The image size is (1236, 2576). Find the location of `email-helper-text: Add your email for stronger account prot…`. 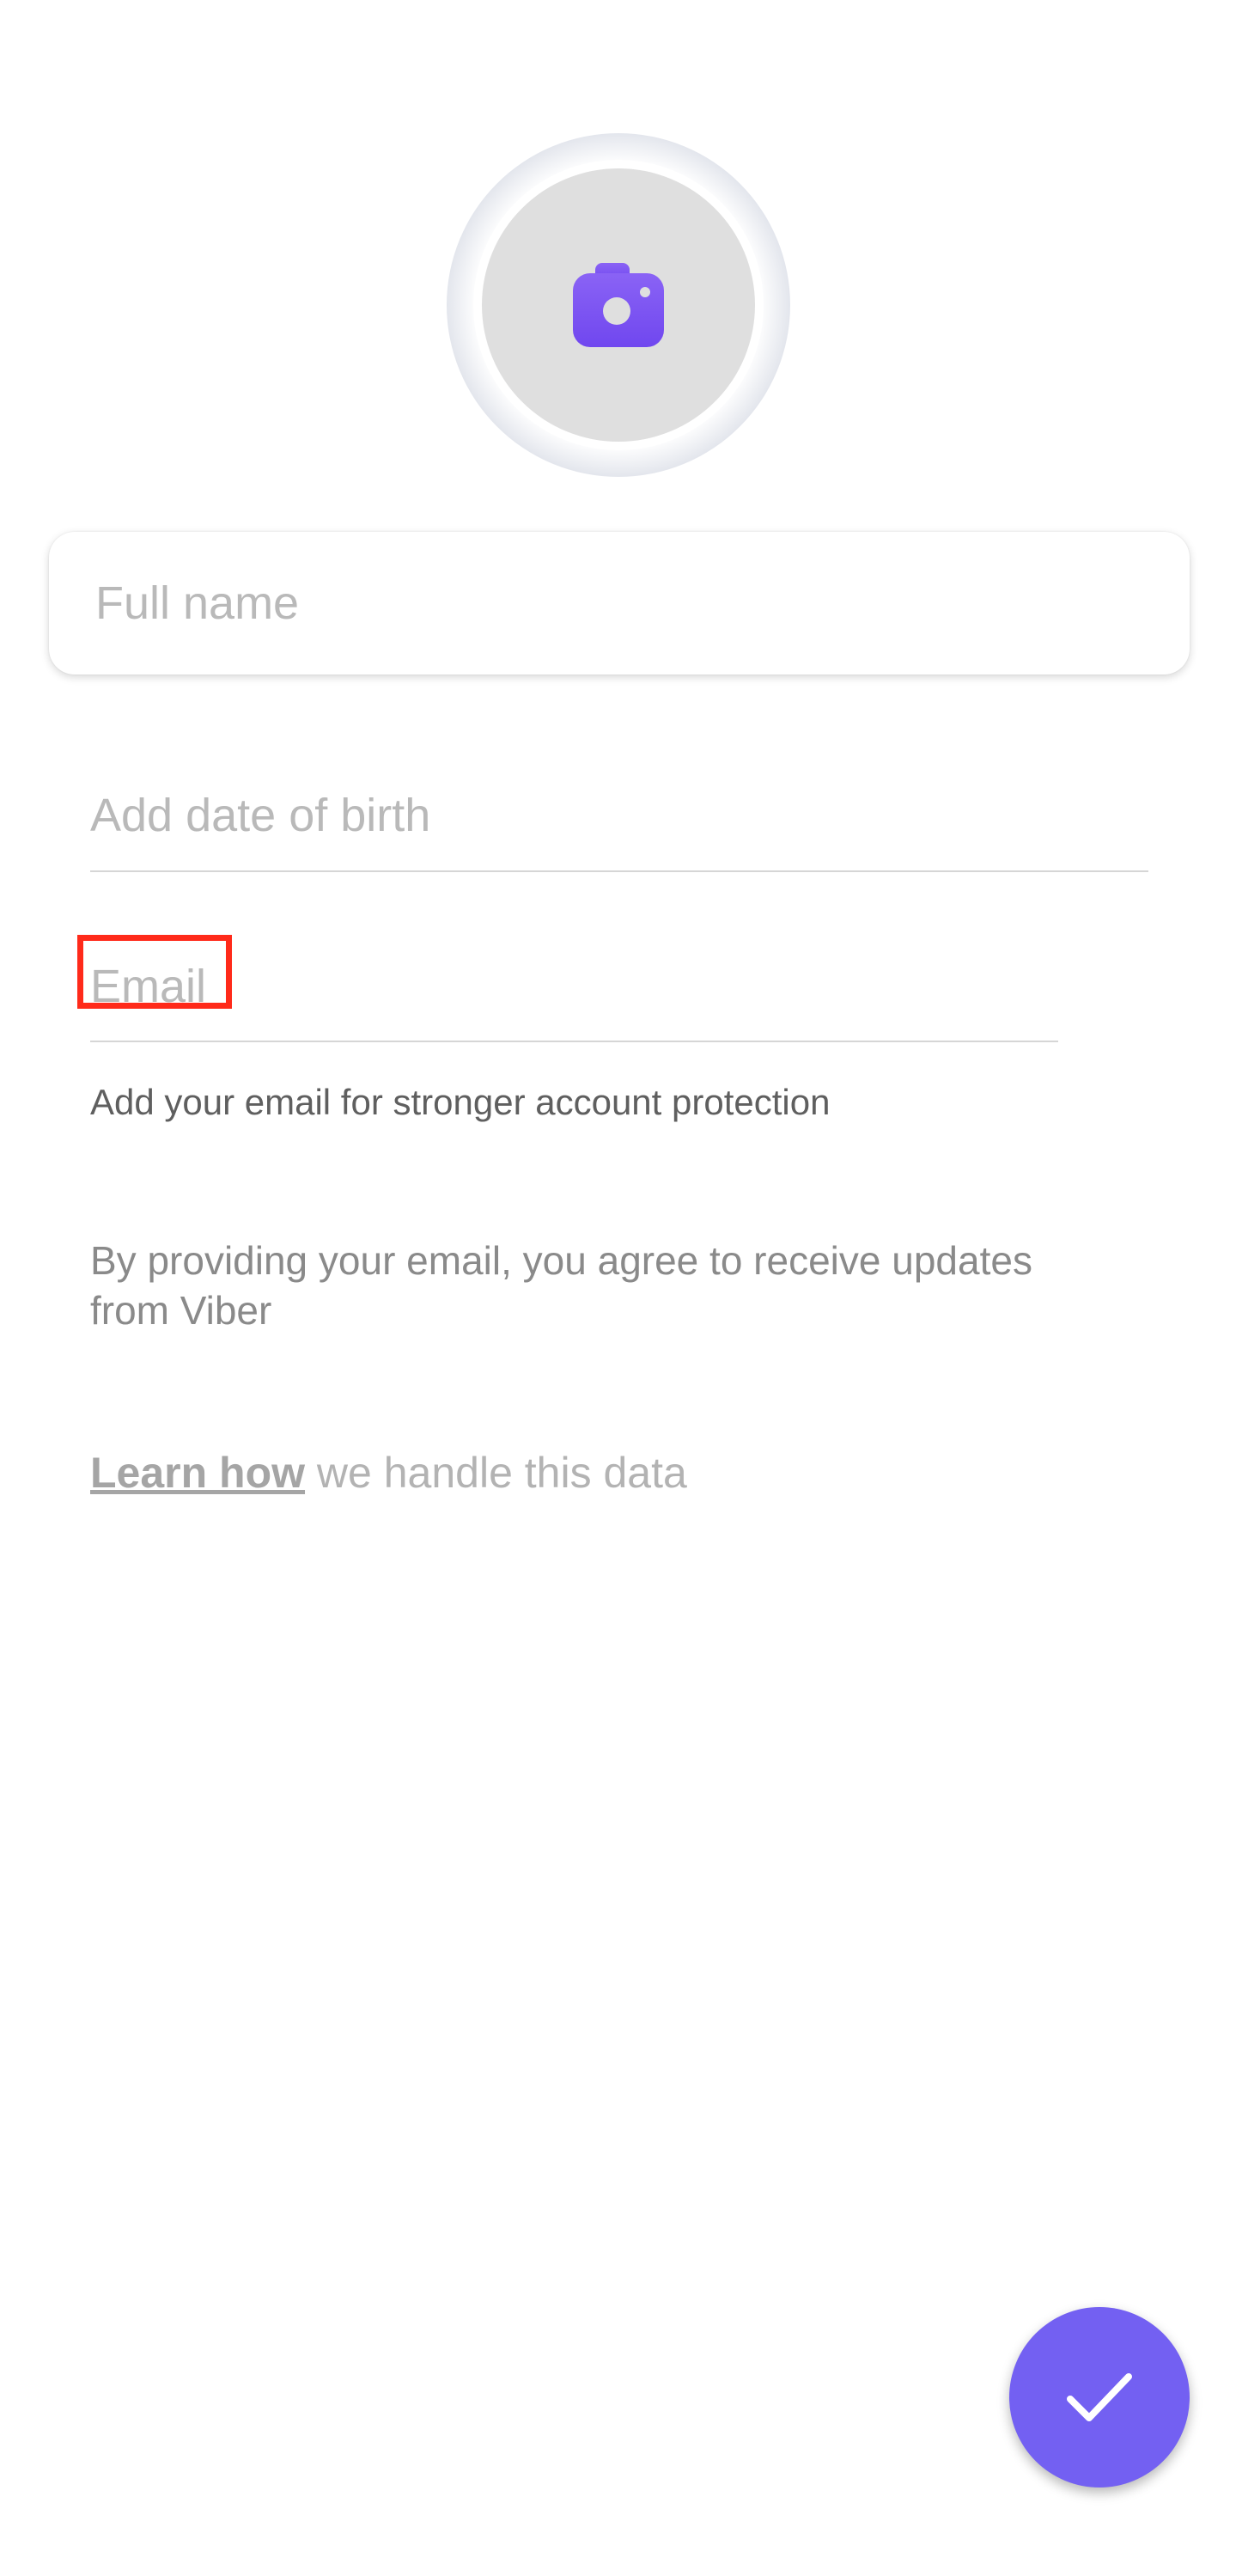

email-helper-text: Add your email for stronger account prot… is located at coordinates (460, 1102).